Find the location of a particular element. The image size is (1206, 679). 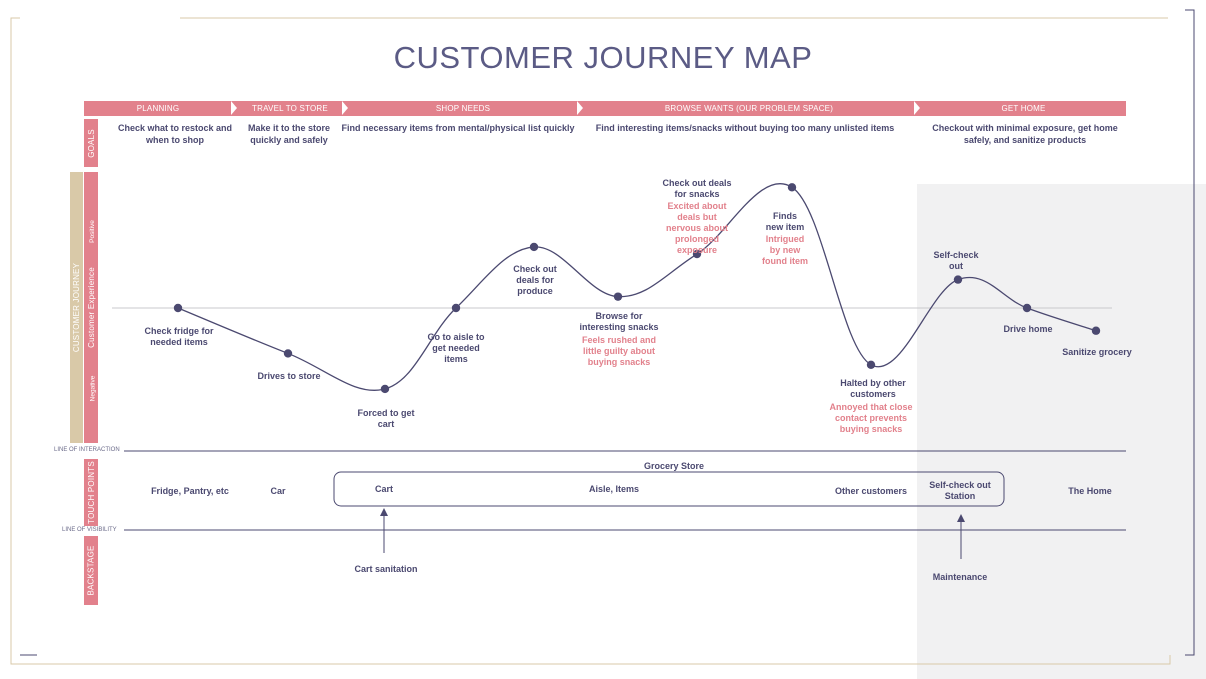

service-lines is located at coordinates (625, 504).